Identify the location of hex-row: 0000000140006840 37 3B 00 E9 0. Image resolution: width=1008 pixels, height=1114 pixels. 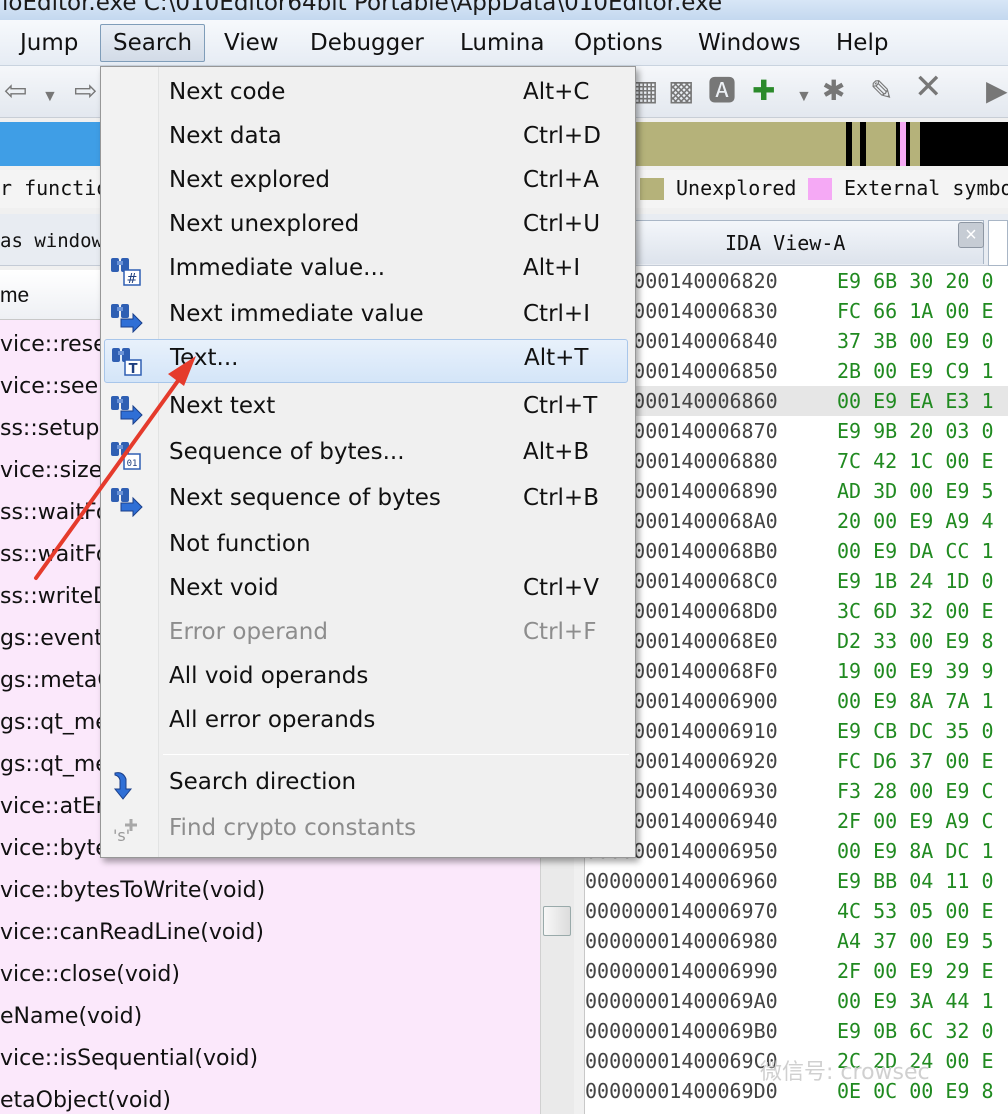
(796, 341).